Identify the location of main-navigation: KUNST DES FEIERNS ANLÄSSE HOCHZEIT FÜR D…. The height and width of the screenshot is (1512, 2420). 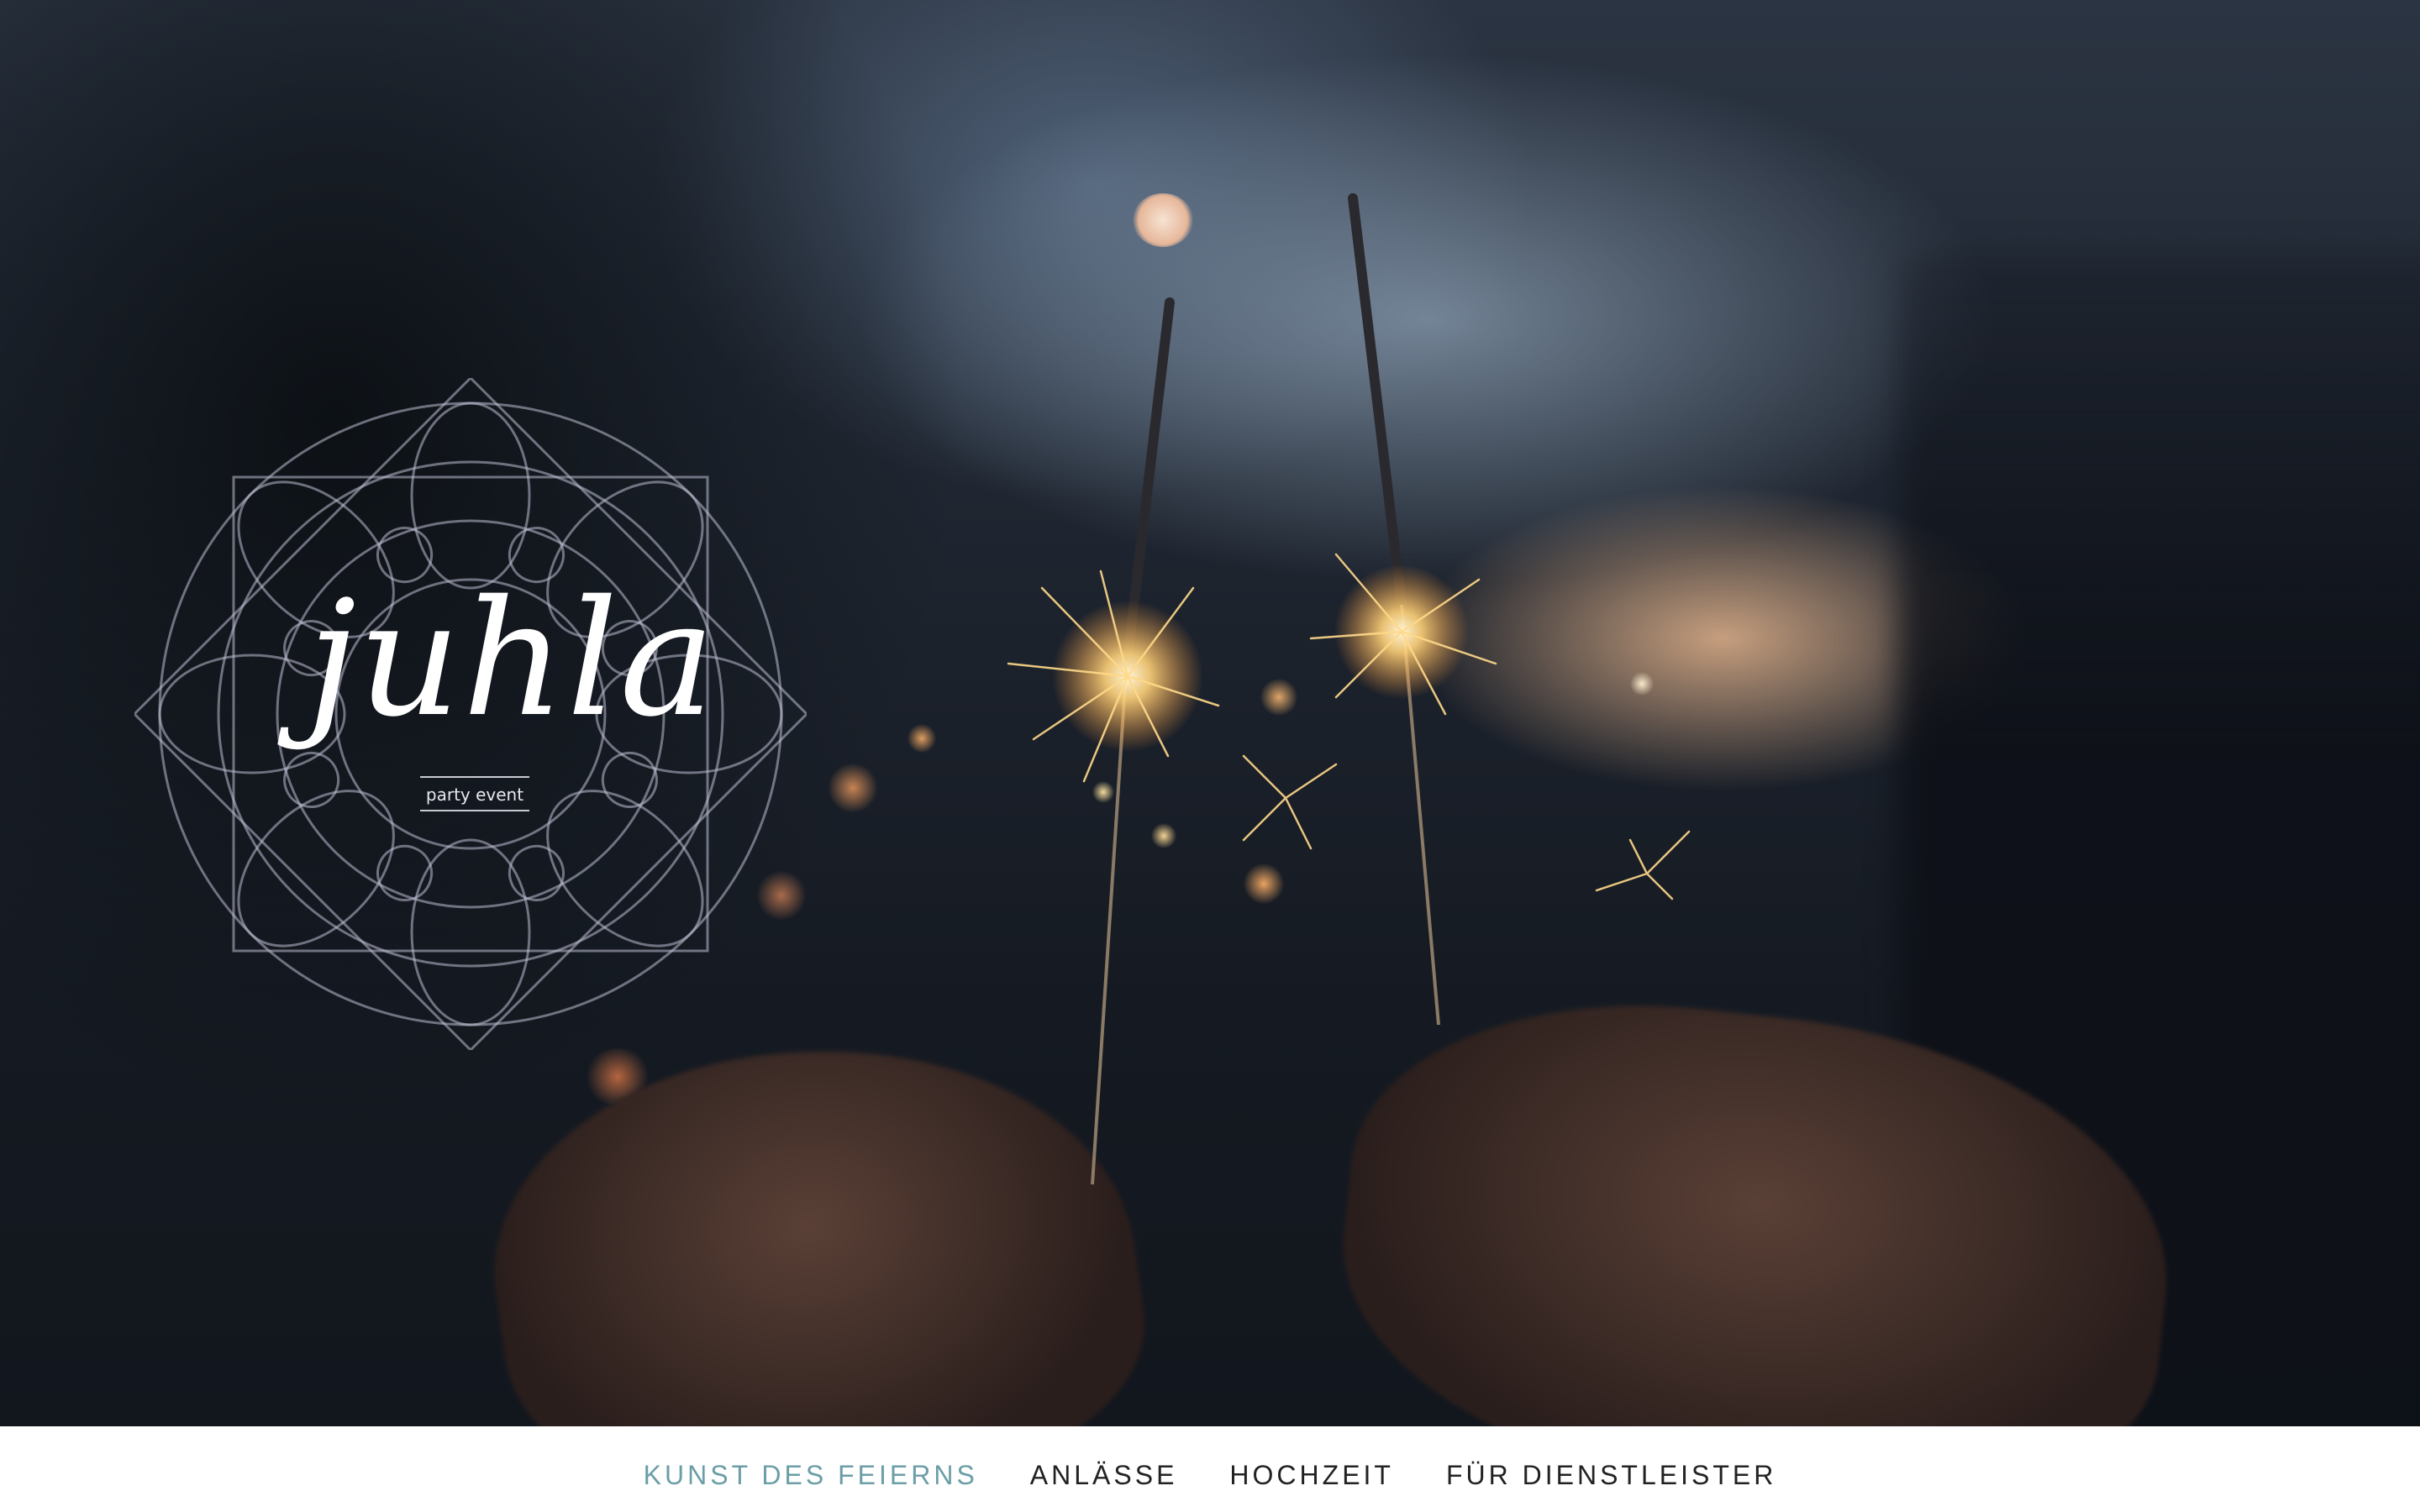
(1210, 1469).